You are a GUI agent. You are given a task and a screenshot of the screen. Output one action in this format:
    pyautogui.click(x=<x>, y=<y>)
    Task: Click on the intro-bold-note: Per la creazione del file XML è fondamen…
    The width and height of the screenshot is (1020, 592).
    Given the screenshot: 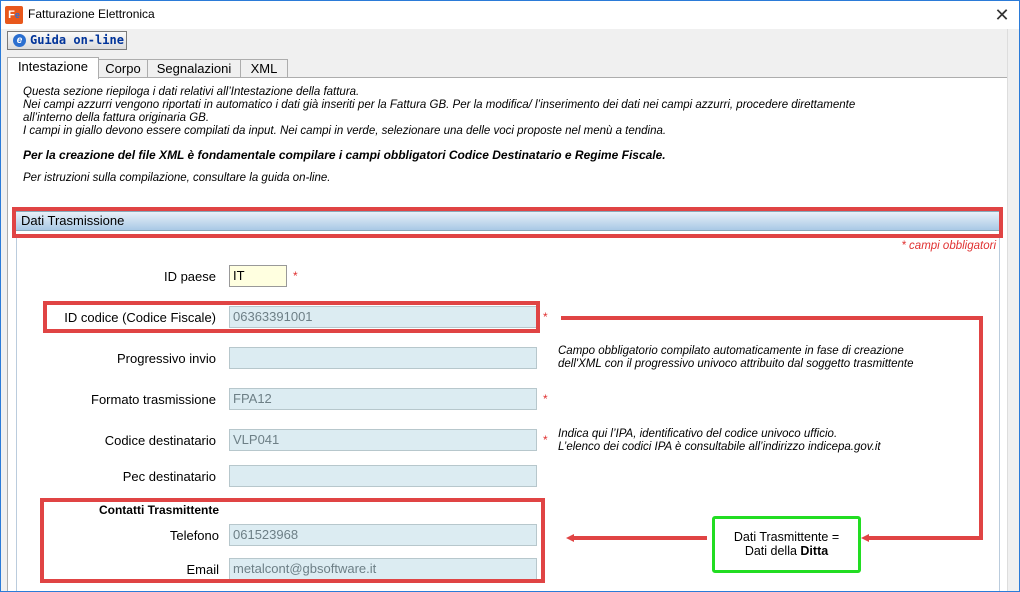 What is the action you would take?
    pyautogui.click(x=344, y=155)
    